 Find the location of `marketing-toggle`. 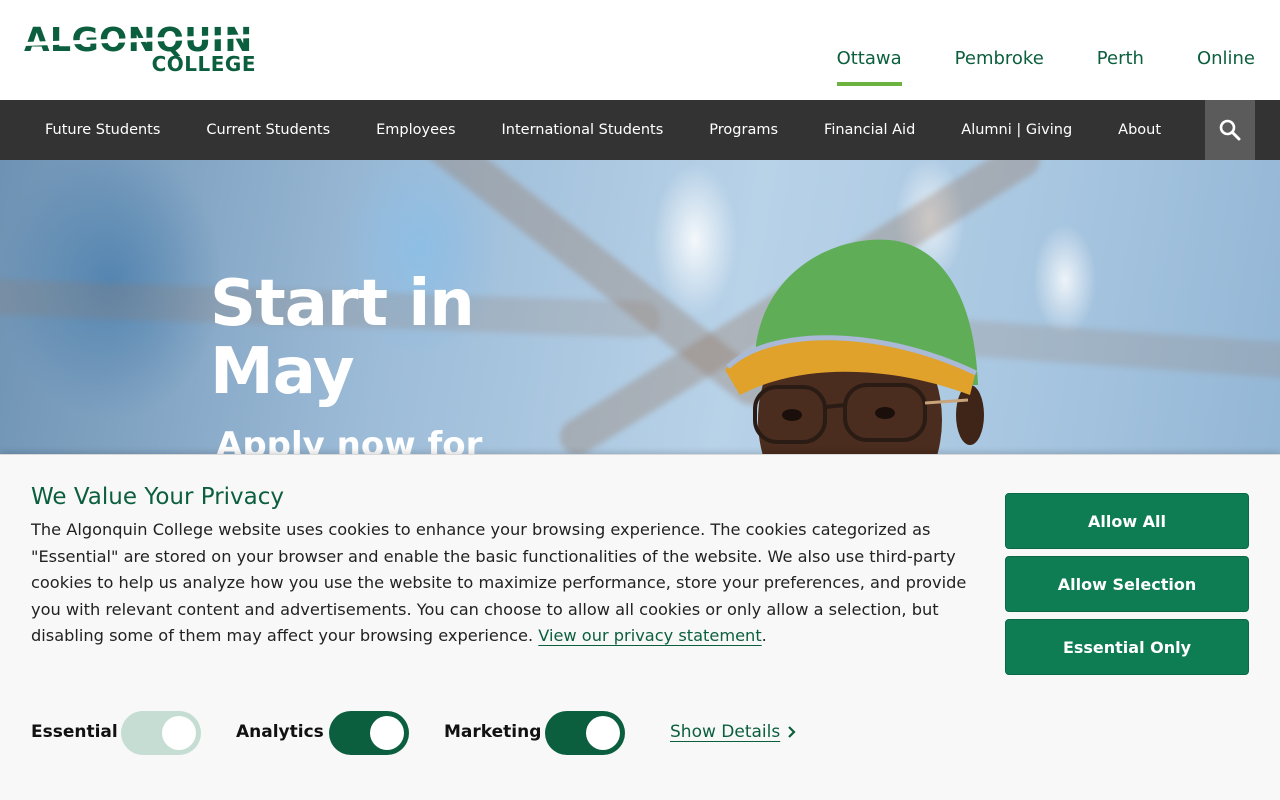

marketing-toggle is located at coordinates (585, 733).